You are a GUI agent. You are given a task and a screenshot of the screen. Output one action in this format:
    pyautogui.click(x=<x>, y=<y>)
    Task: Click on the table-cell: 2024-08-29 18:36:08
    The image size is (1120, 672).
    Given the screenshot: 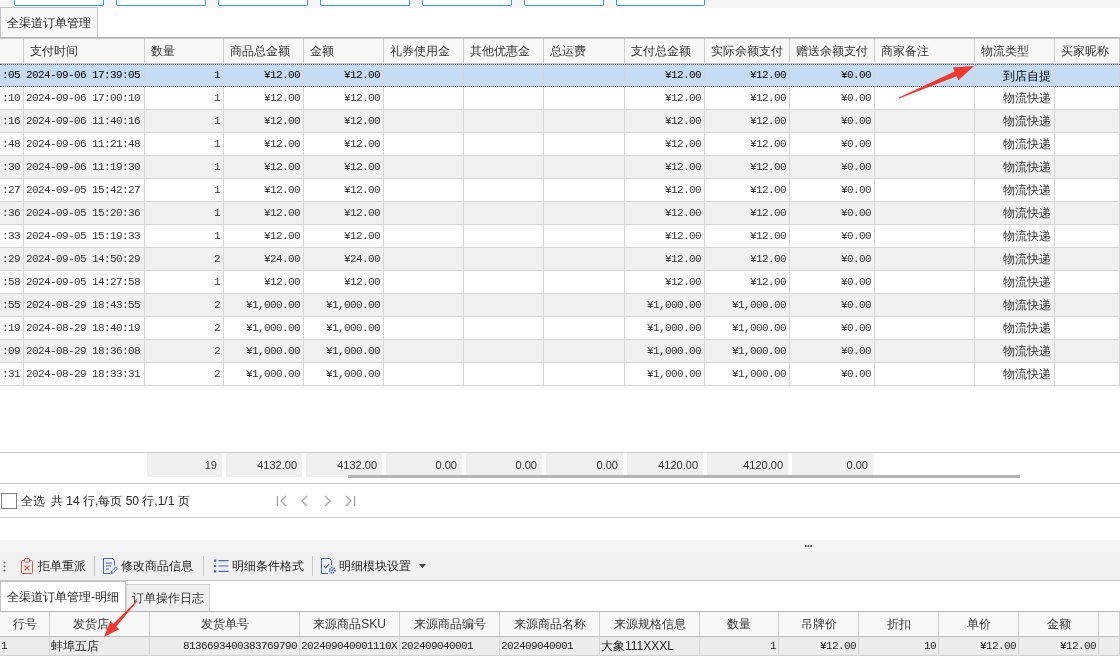 What is the action you would take?
    pyautogui.click(x=84, y=351)
    